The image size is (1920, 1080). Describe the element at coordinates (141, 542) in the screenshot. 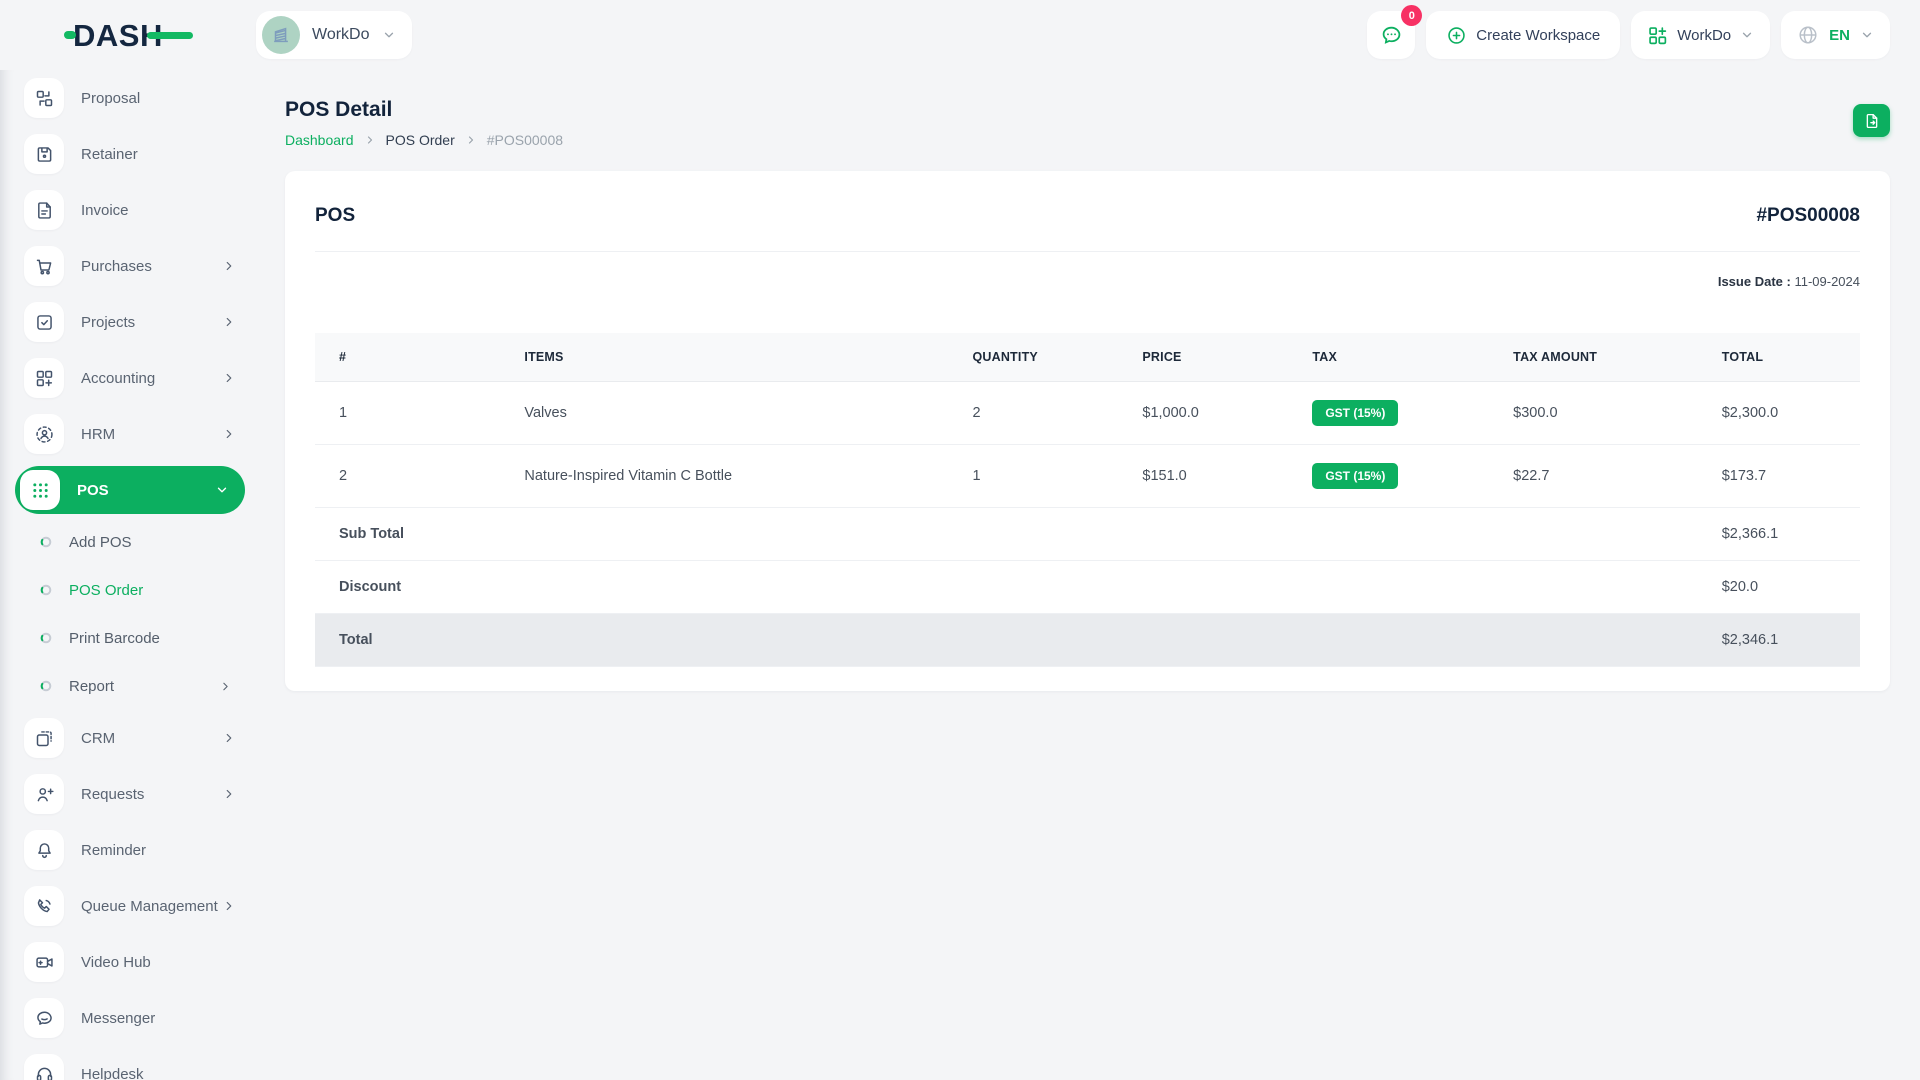

I see `sidebar-subitem-add-pos: Add POS` at that location.